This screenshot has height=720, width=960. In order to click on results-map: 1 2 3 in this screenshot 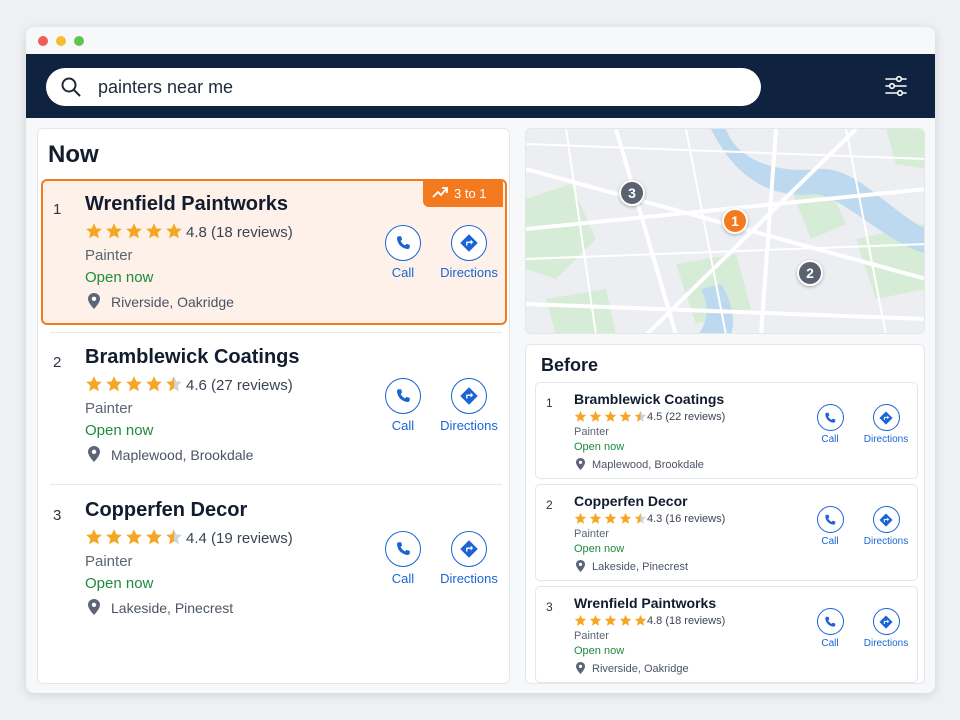, I will do `click(725, 231)`.